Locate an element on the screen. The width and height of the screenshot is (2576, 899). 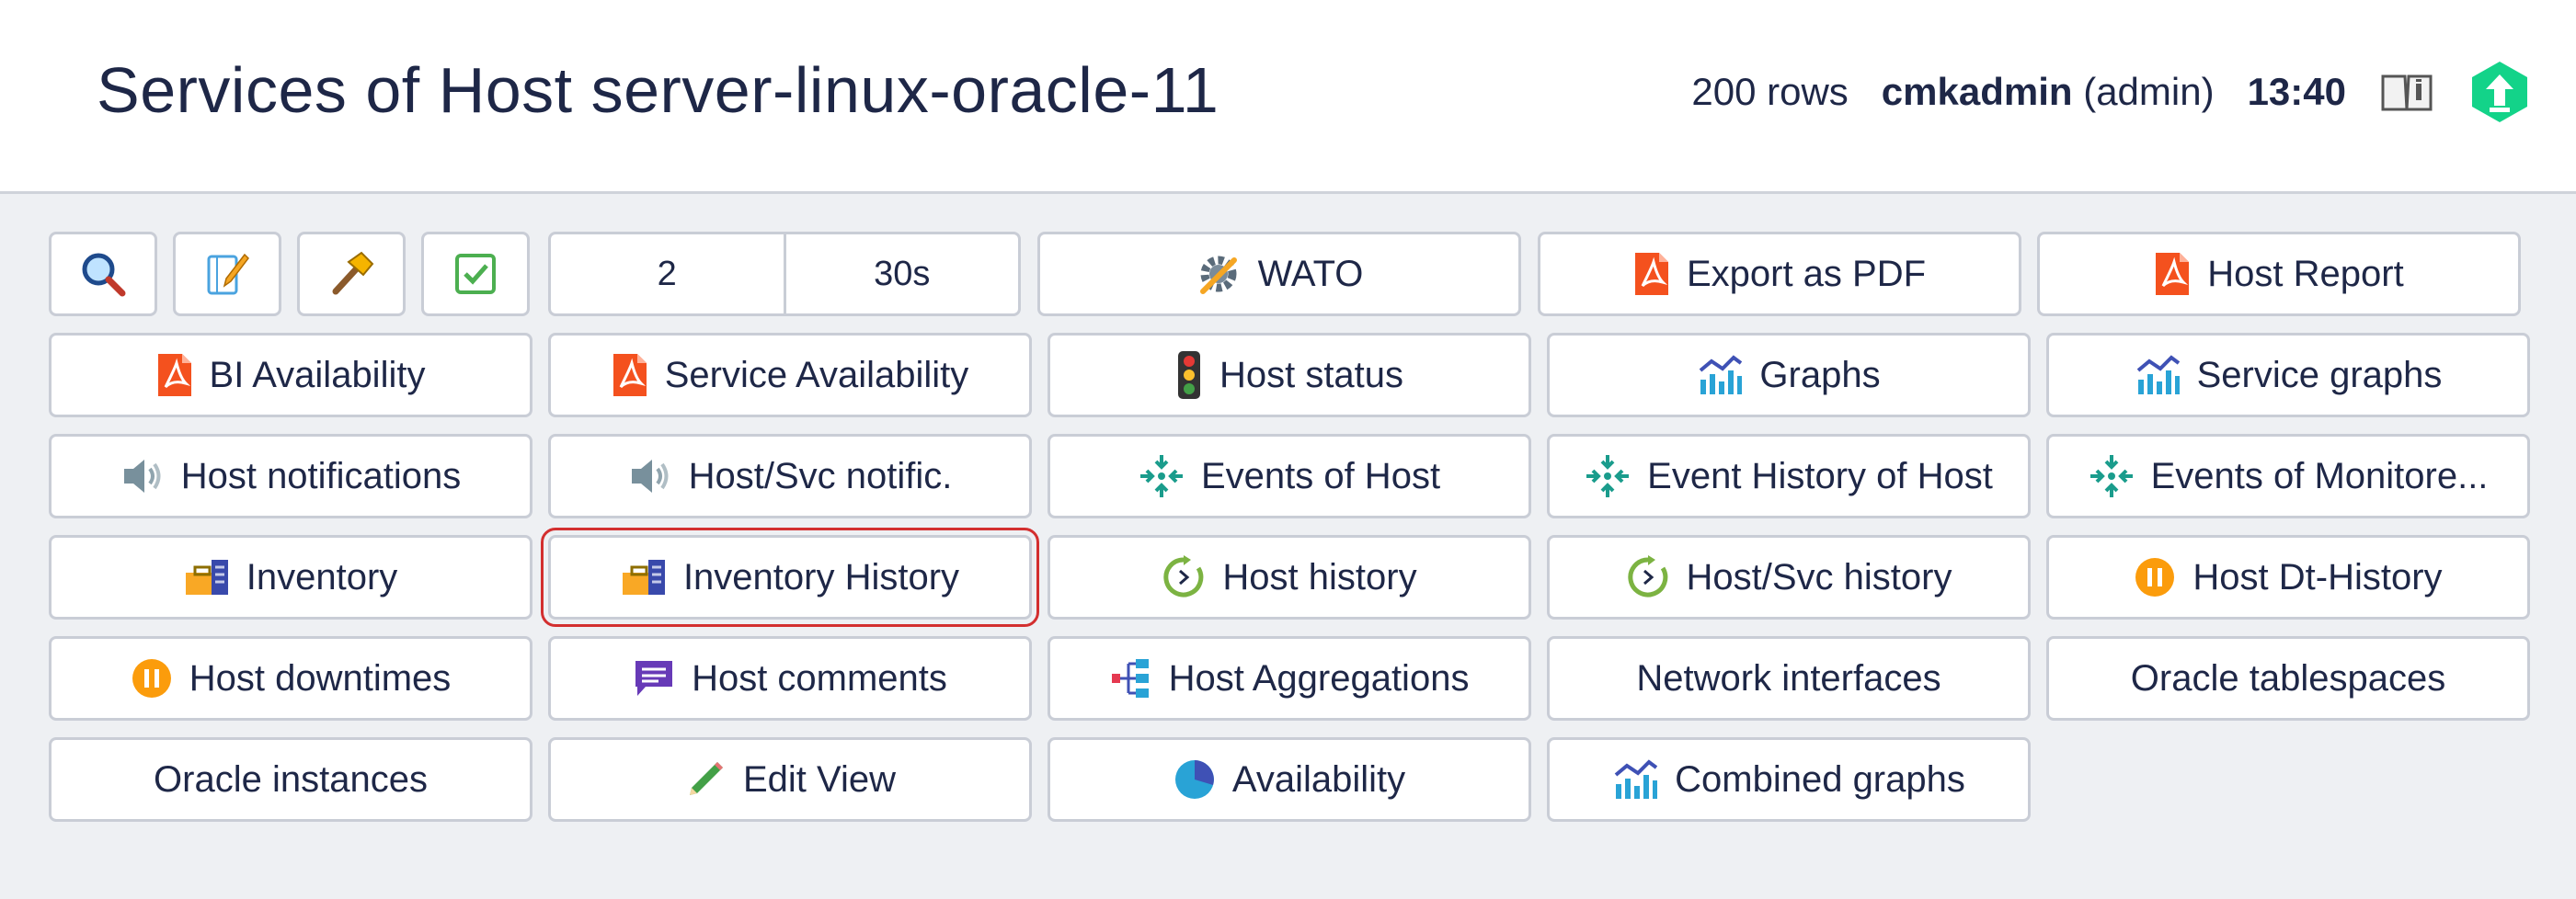
edit-view-button: Edit View is located at coordinates (790, 779).